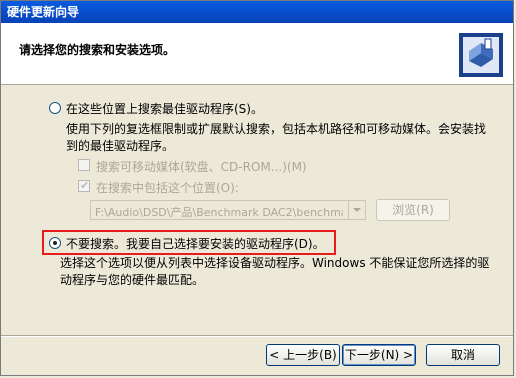  What do you see at coordinates (257, 336) in the screenshot?
I see `footer-separator` at bounding box center [257, 336].